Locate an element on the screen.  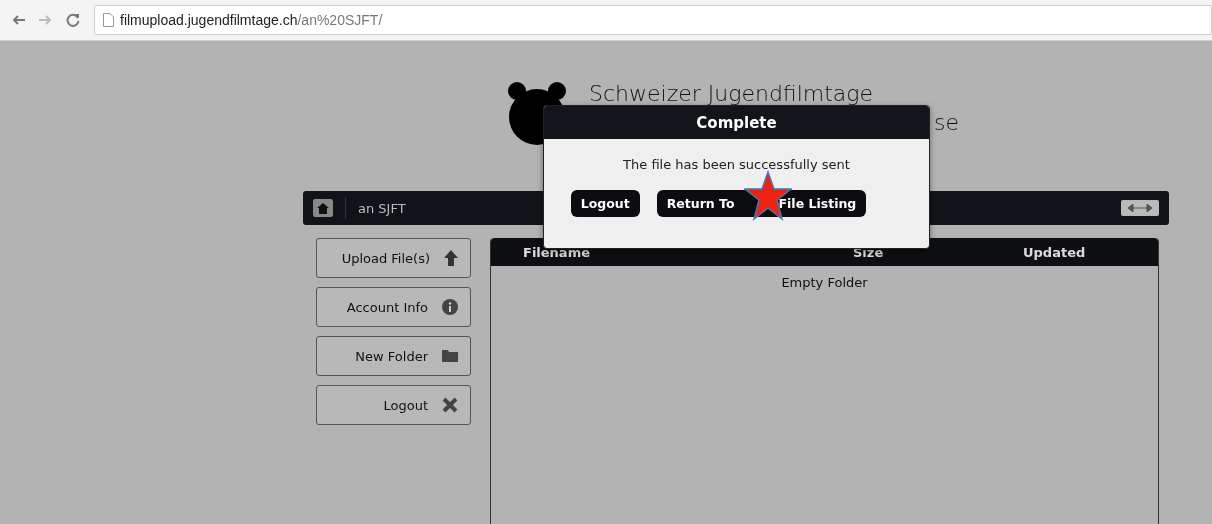
collapse-button is located at coordinates (1140, 208).